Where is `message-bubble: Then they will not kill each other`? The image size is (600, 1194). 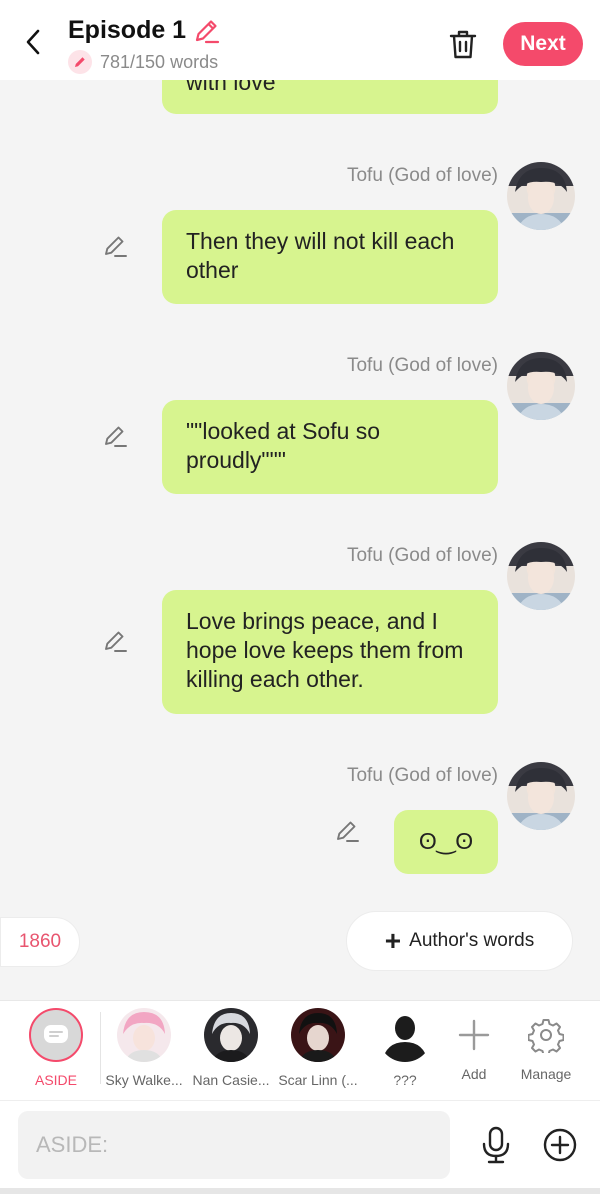 message-bubble: Then they will not kill each other is located at coordinates (330, 257).